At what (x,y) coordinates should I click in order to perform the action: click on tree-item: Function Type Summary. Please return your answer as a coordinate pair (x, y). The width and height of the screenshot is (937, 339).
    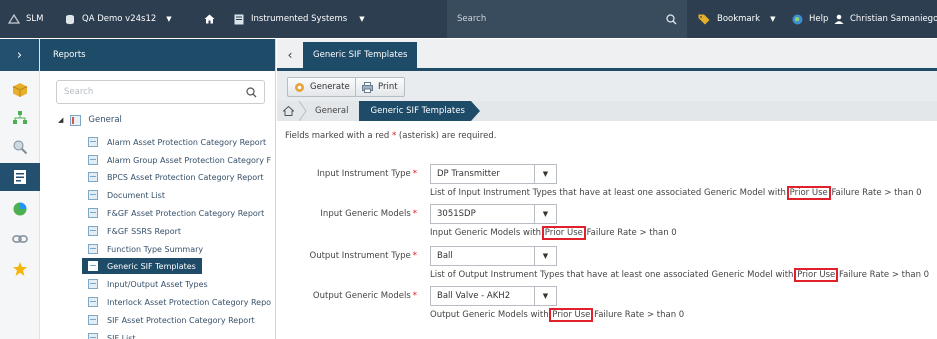
    Looking at the image, I should click on (145, 249).